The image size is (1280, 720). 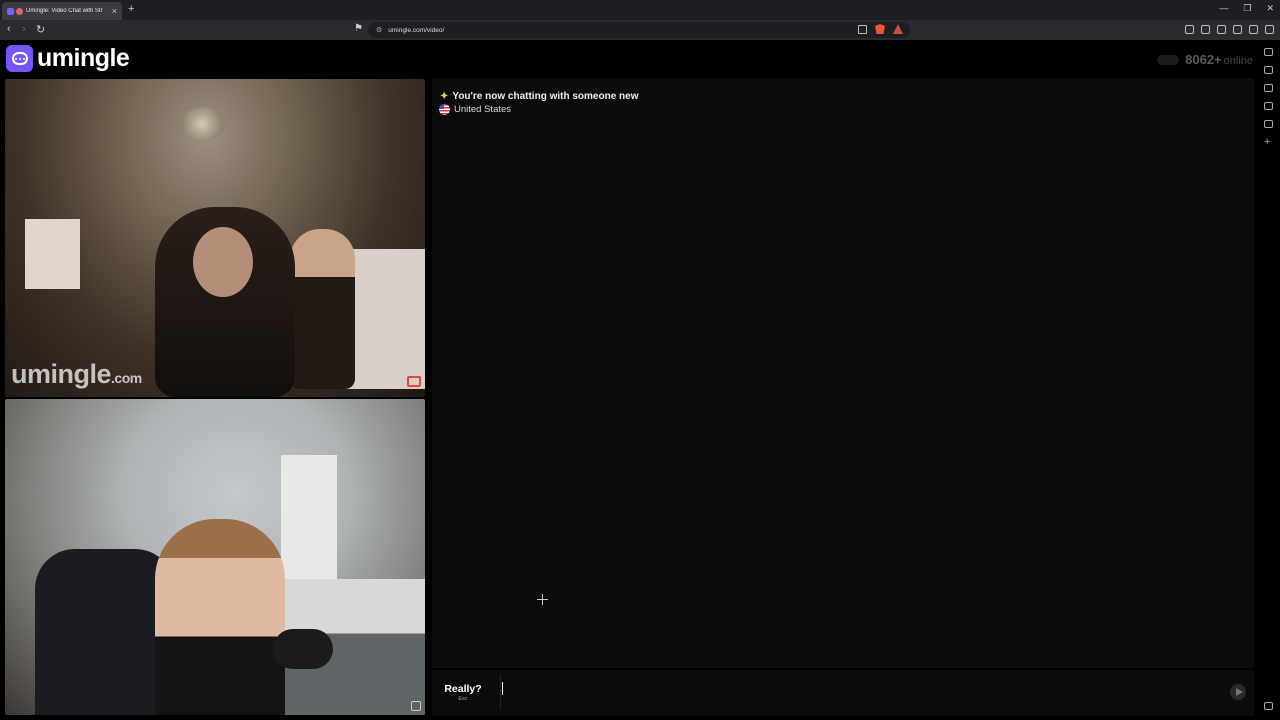 What do you see at coordinates (1168, 59) in the screenshot?
I see `online-toggle` at bounding box center [1168, 59].